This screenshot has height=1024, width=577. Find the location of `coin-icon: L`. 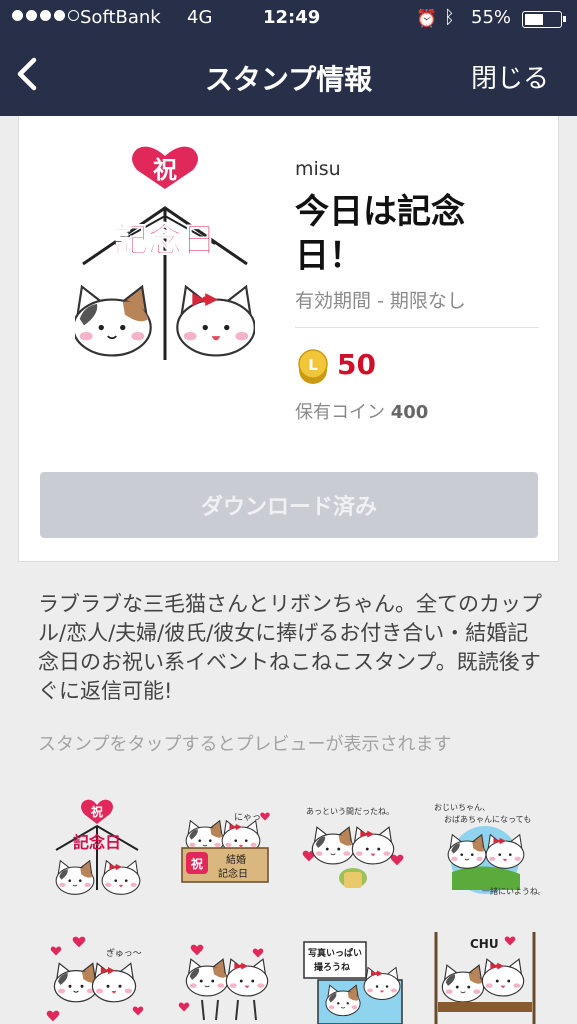

coin-icon: L is located at coordinates (313, 366).